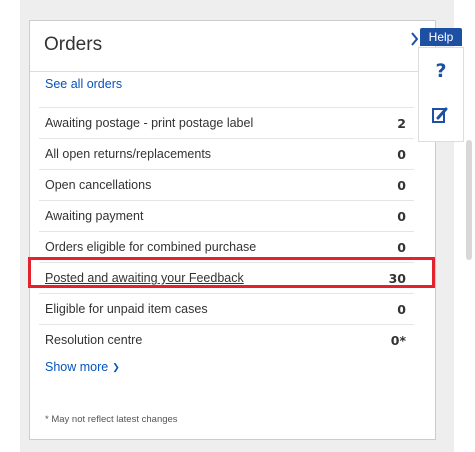  Describe the element at coordinates (98, 185) in the screenshot. I see `order-row-label: Open cancellations` at that location.